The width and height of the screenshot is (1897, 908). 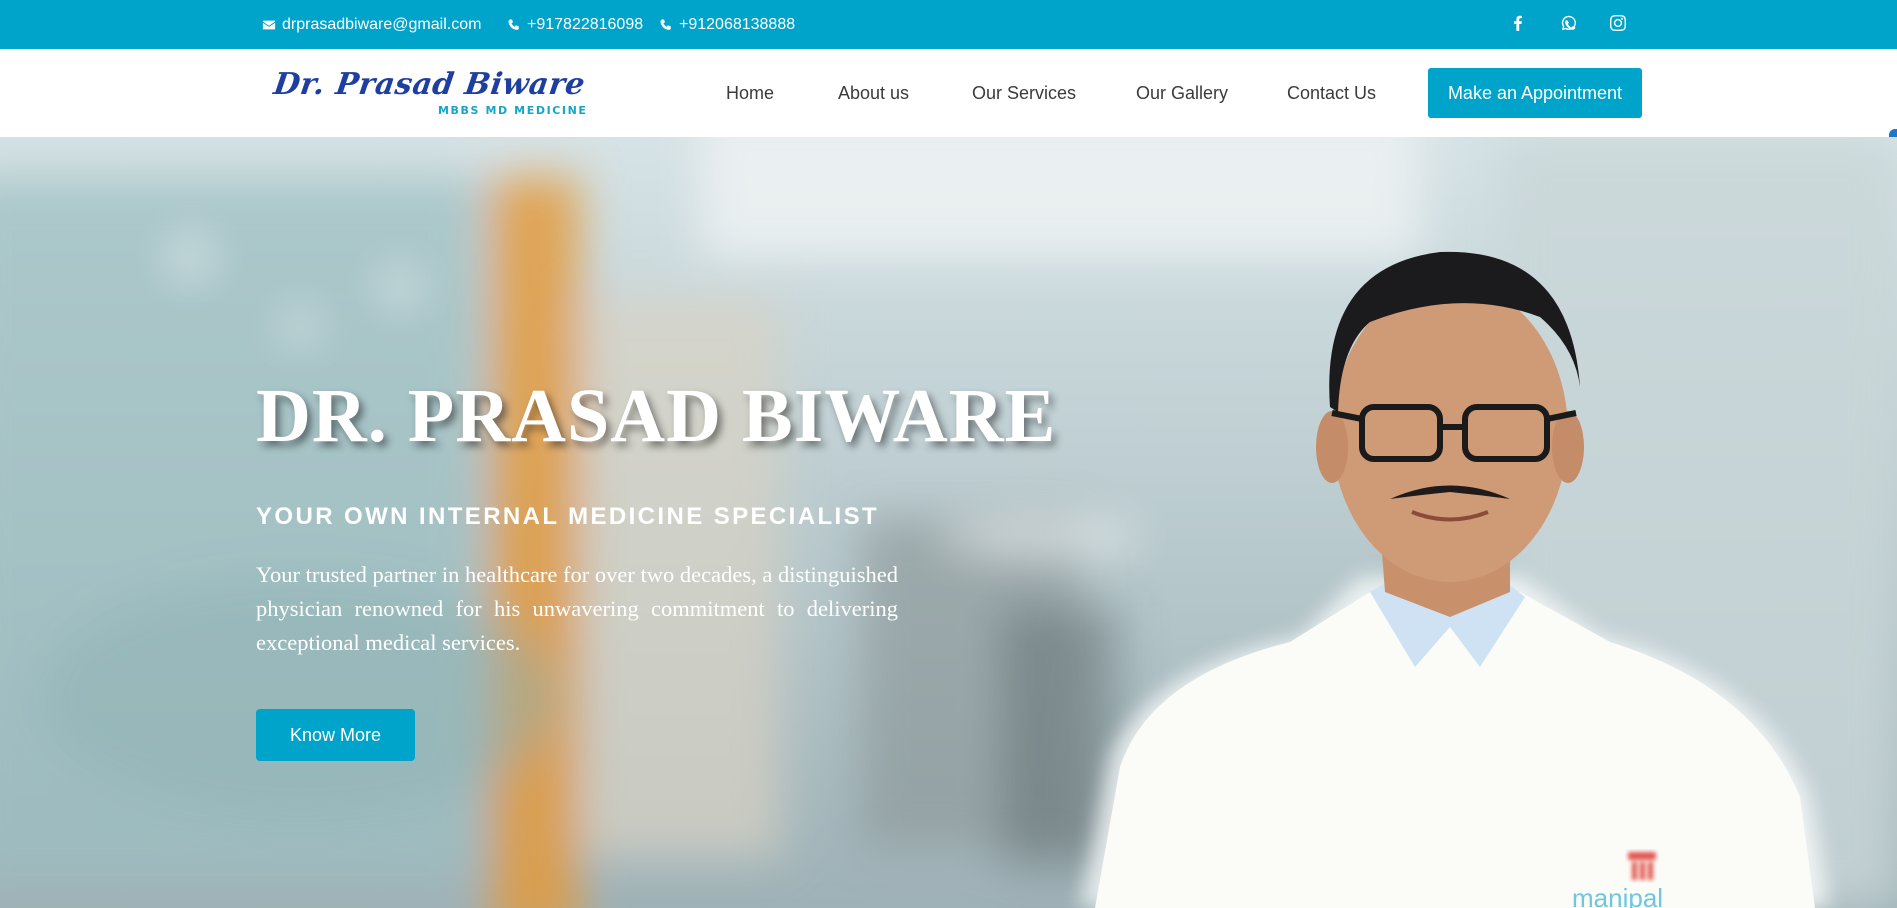 I want to click on facebook-link, so click(x=1518, y=22).